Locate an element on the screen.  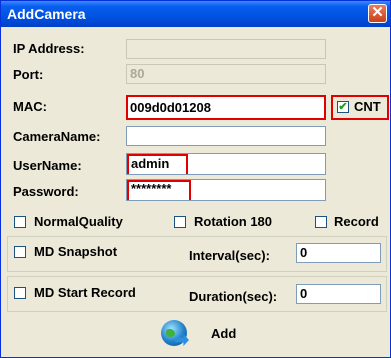
cnt-checkbox: ✔ is located at coordinates (343, 107).